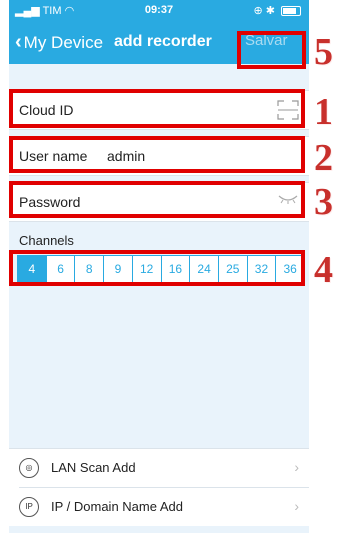 Image resolution: width=338 pixels, height=533 pixels. I want to click on page-title: add recorder, so click(163, 41).